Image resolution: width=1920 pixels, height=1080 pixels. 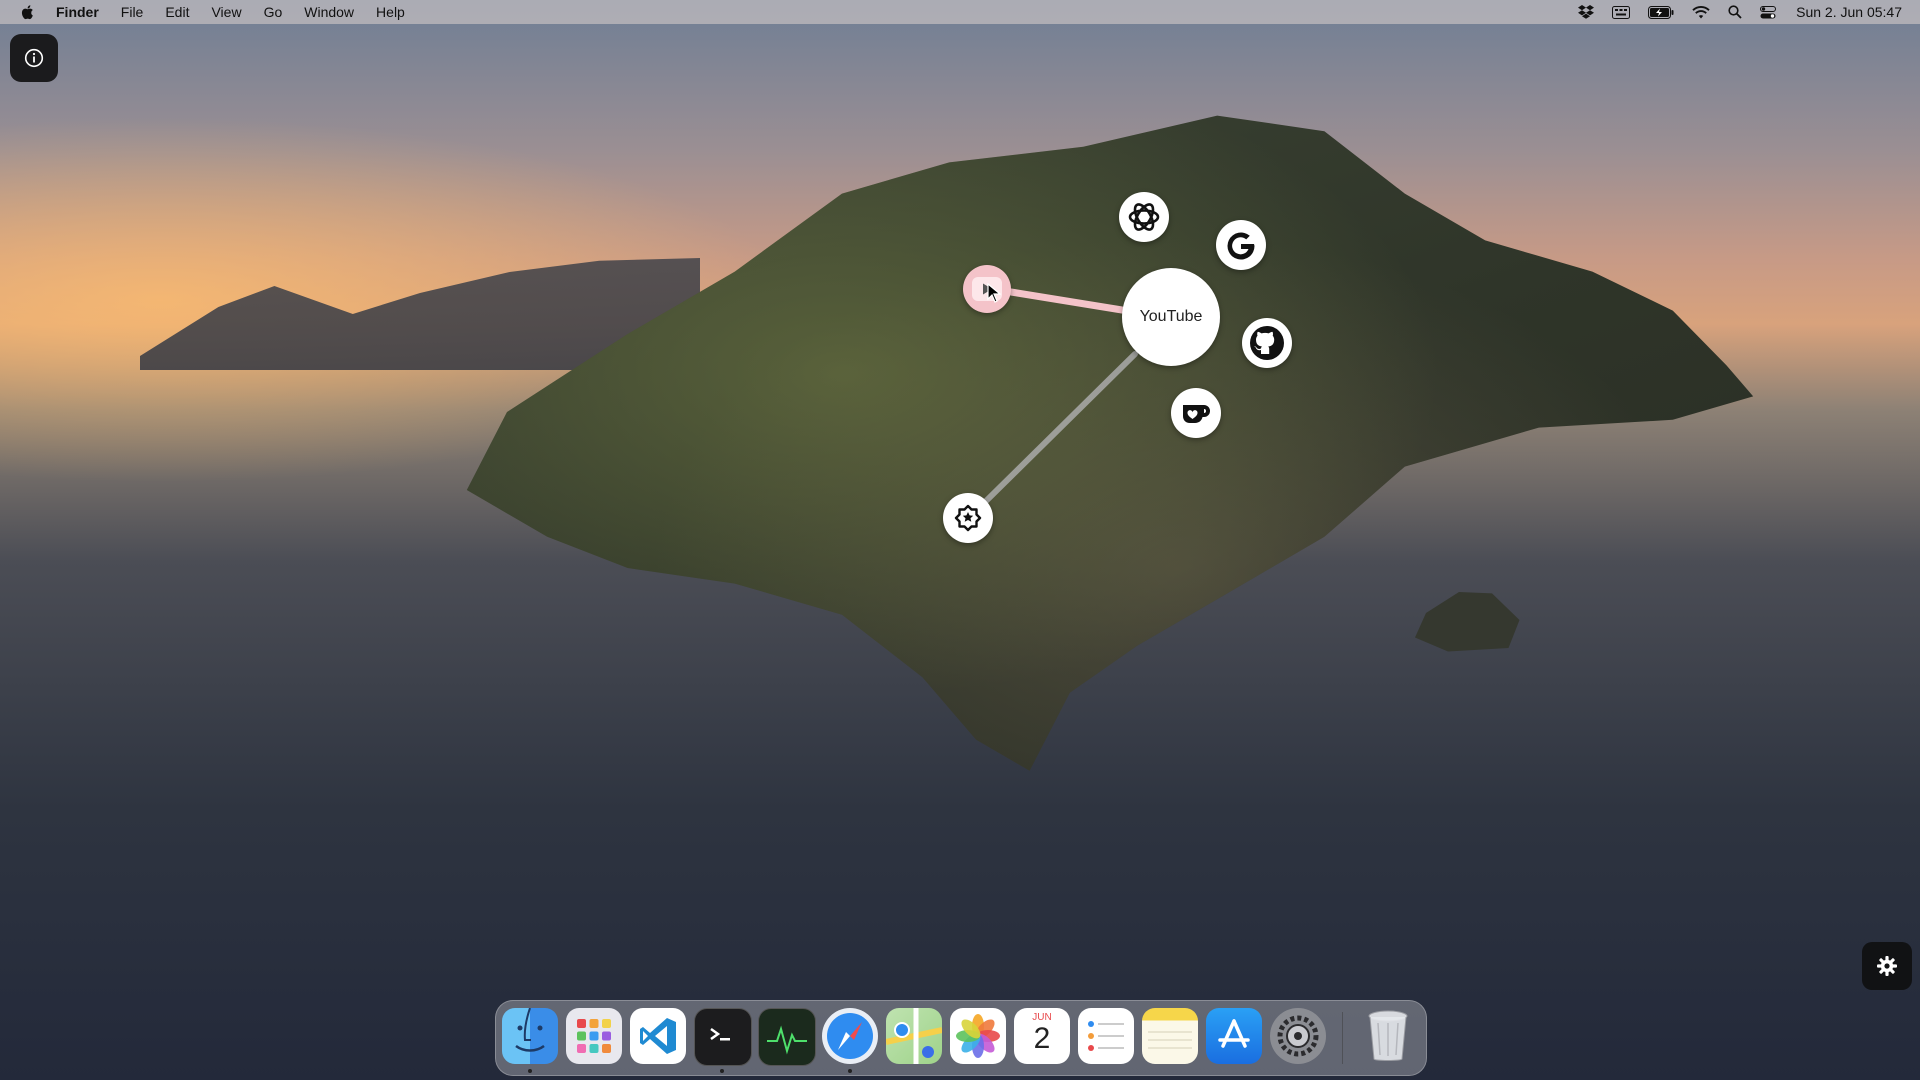 I want to click on kofi-node, so click(x=1196, y=413).